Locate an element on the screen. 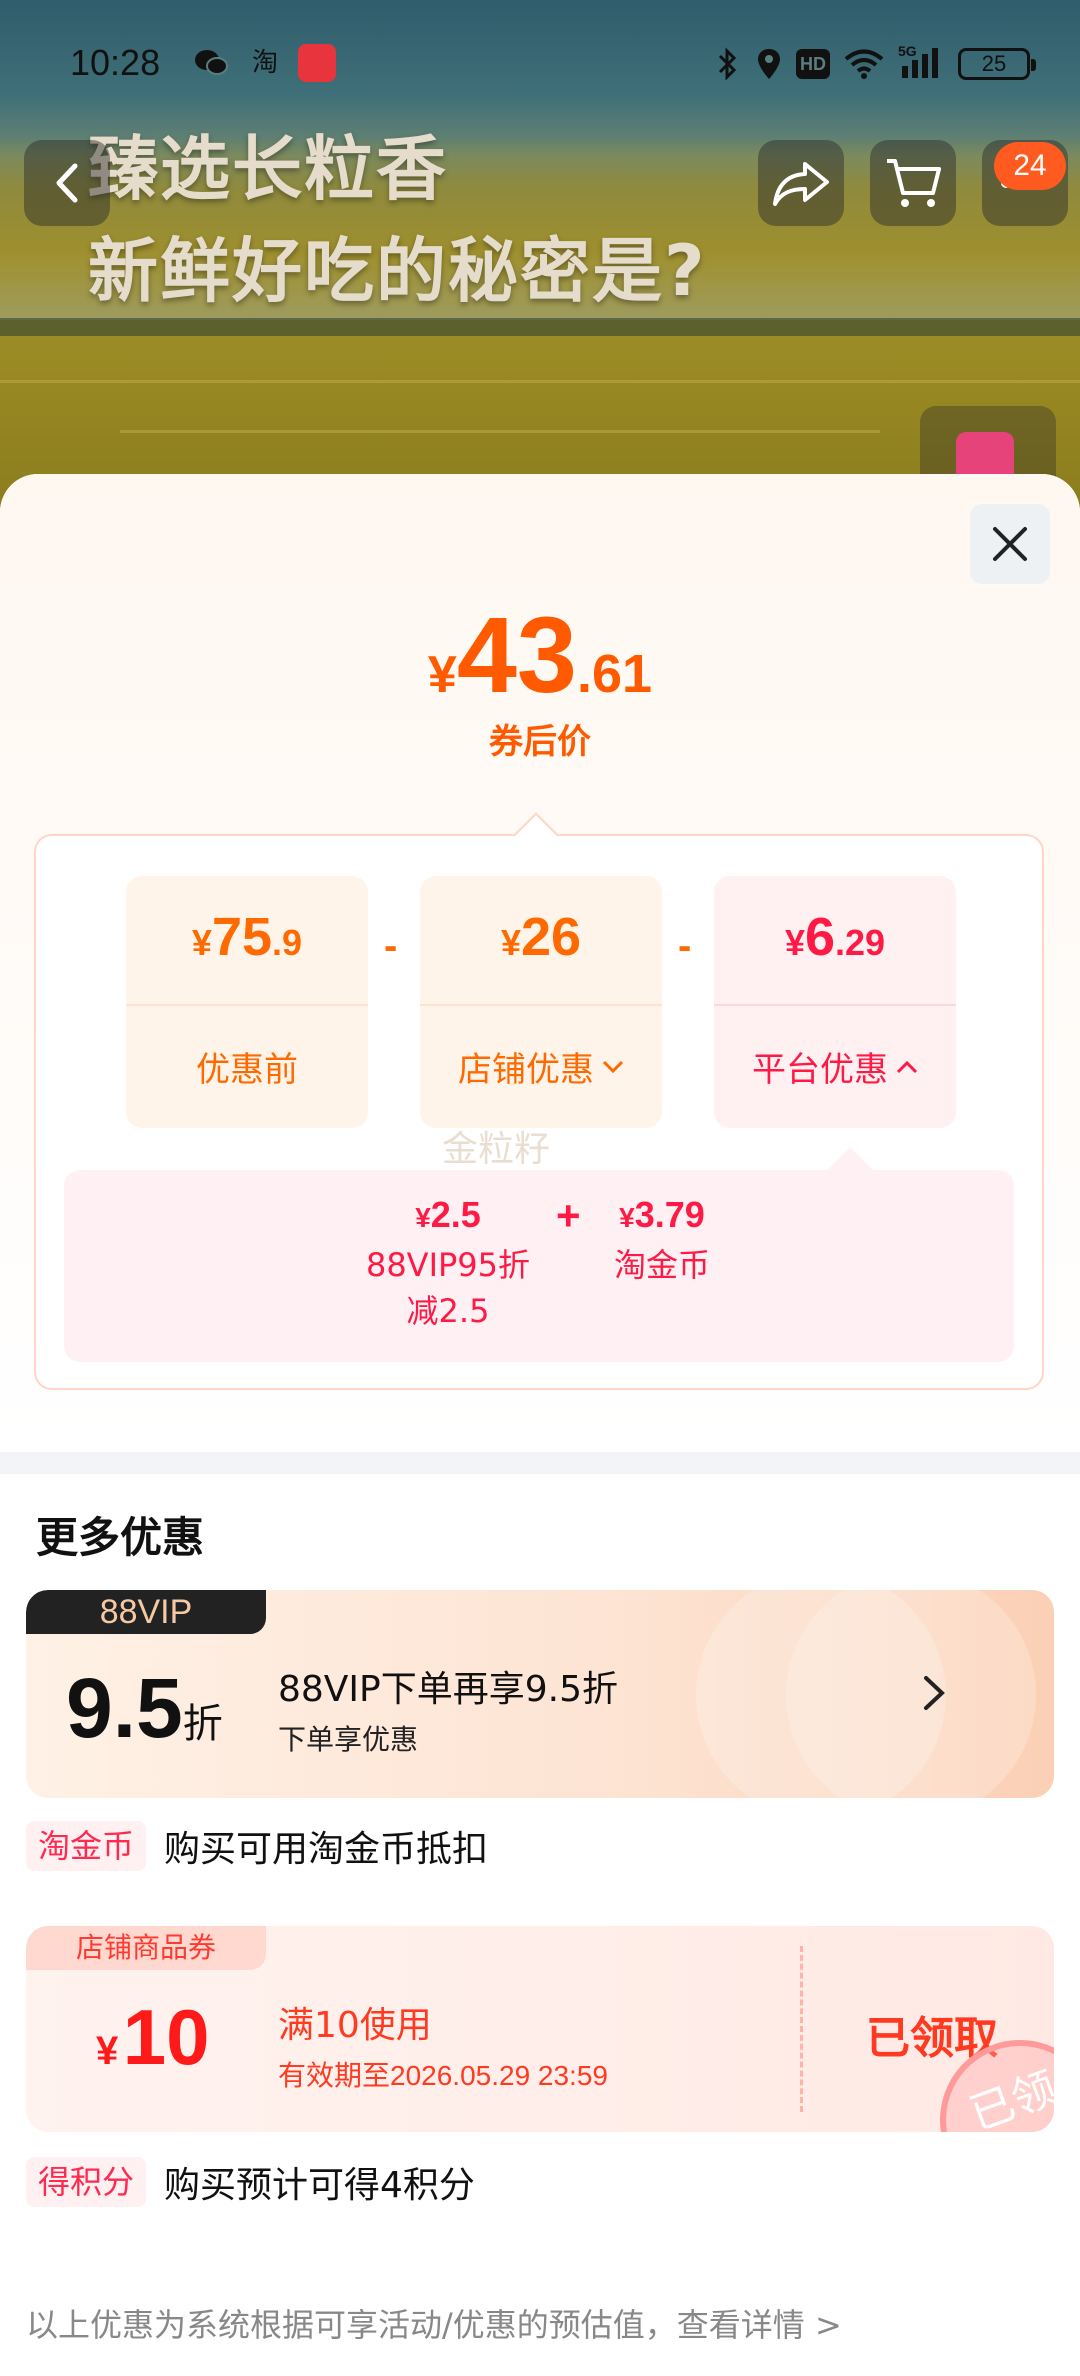  close-button is located at coordinates (1010, 544).